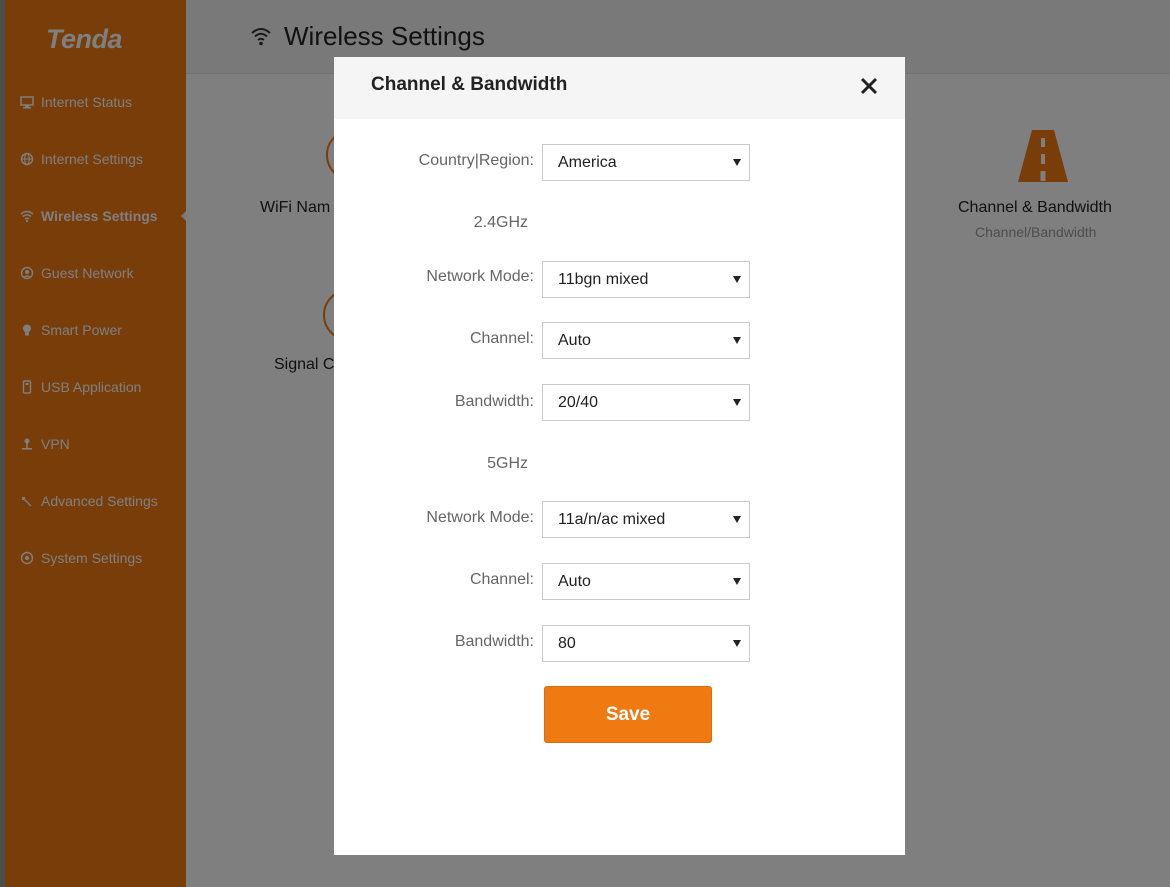 Image resolution: width=1170 pixels, height=887 pixels. Describe the element at coordinates (619, 88) in the screenshot. I see `modal-header: Channel & Bandwidth` at that location.